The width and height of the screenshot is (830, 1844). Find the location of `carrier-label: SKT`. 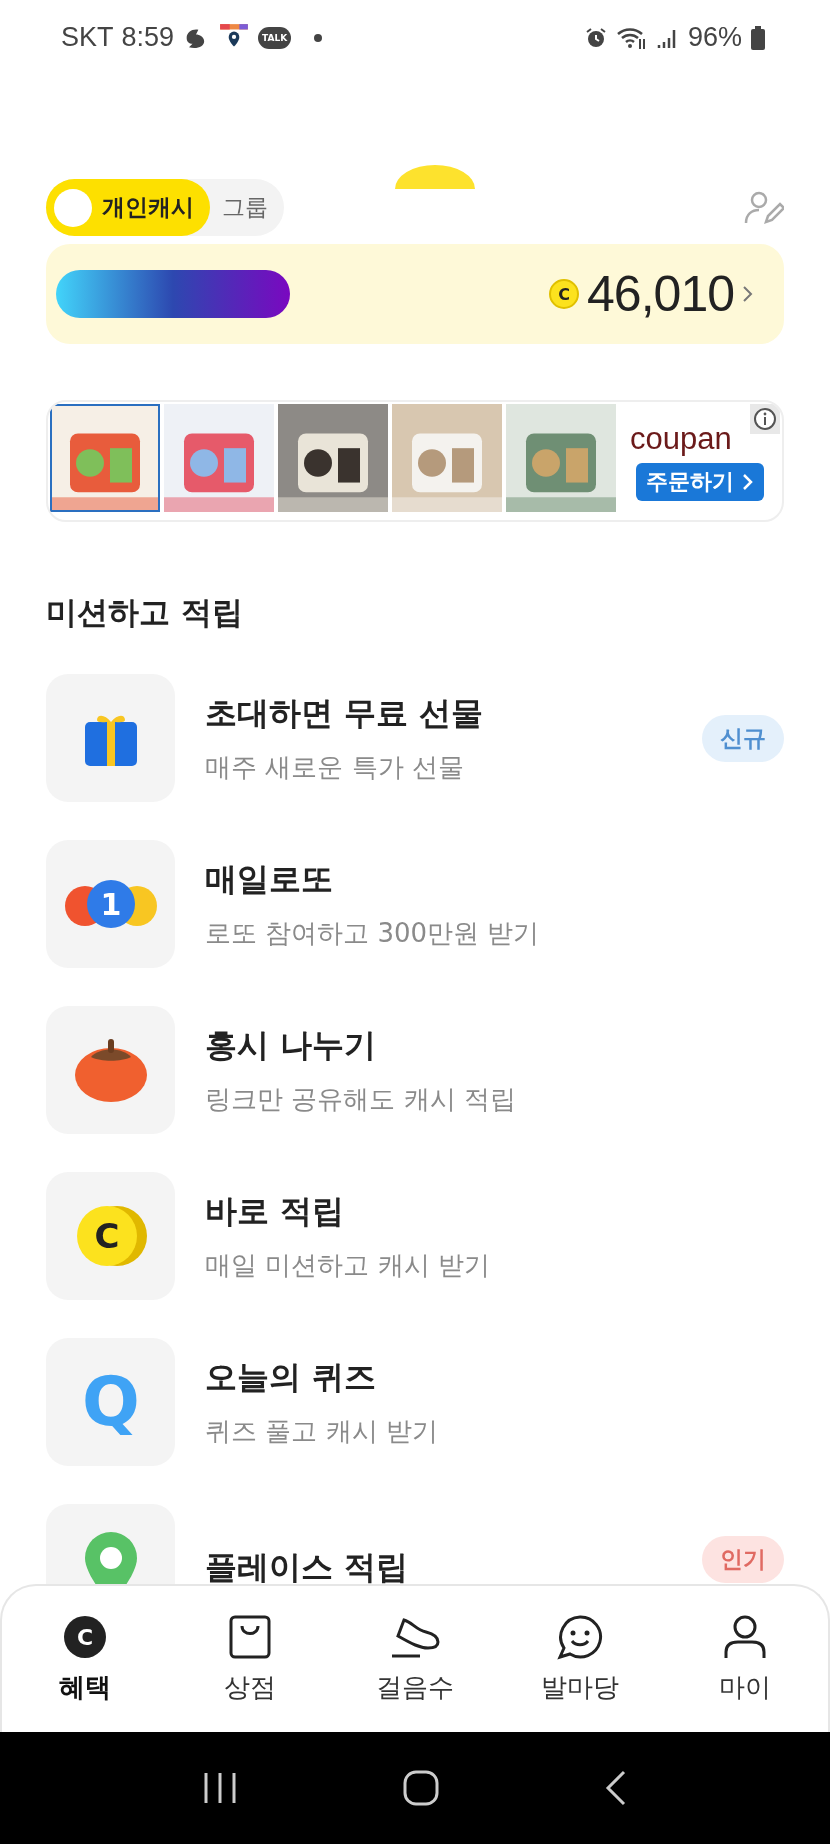

carrier-label: SKT is located at coordinates (87, 37).